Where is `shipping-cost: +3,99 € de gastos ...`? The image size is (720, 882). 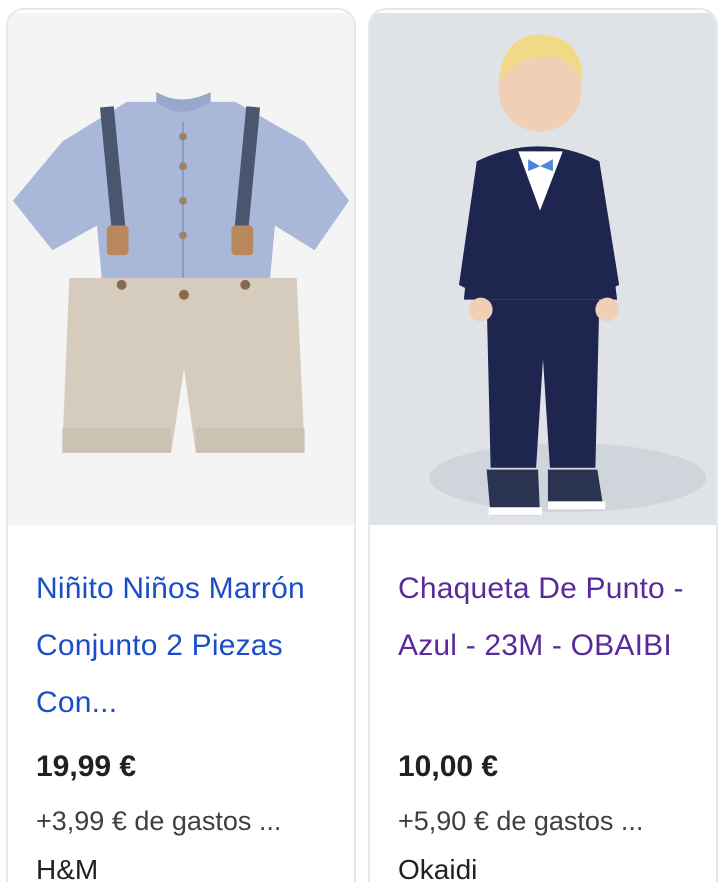 shipping-cost: +3,99 € de gastos ... is located at coordinates (159, 821).